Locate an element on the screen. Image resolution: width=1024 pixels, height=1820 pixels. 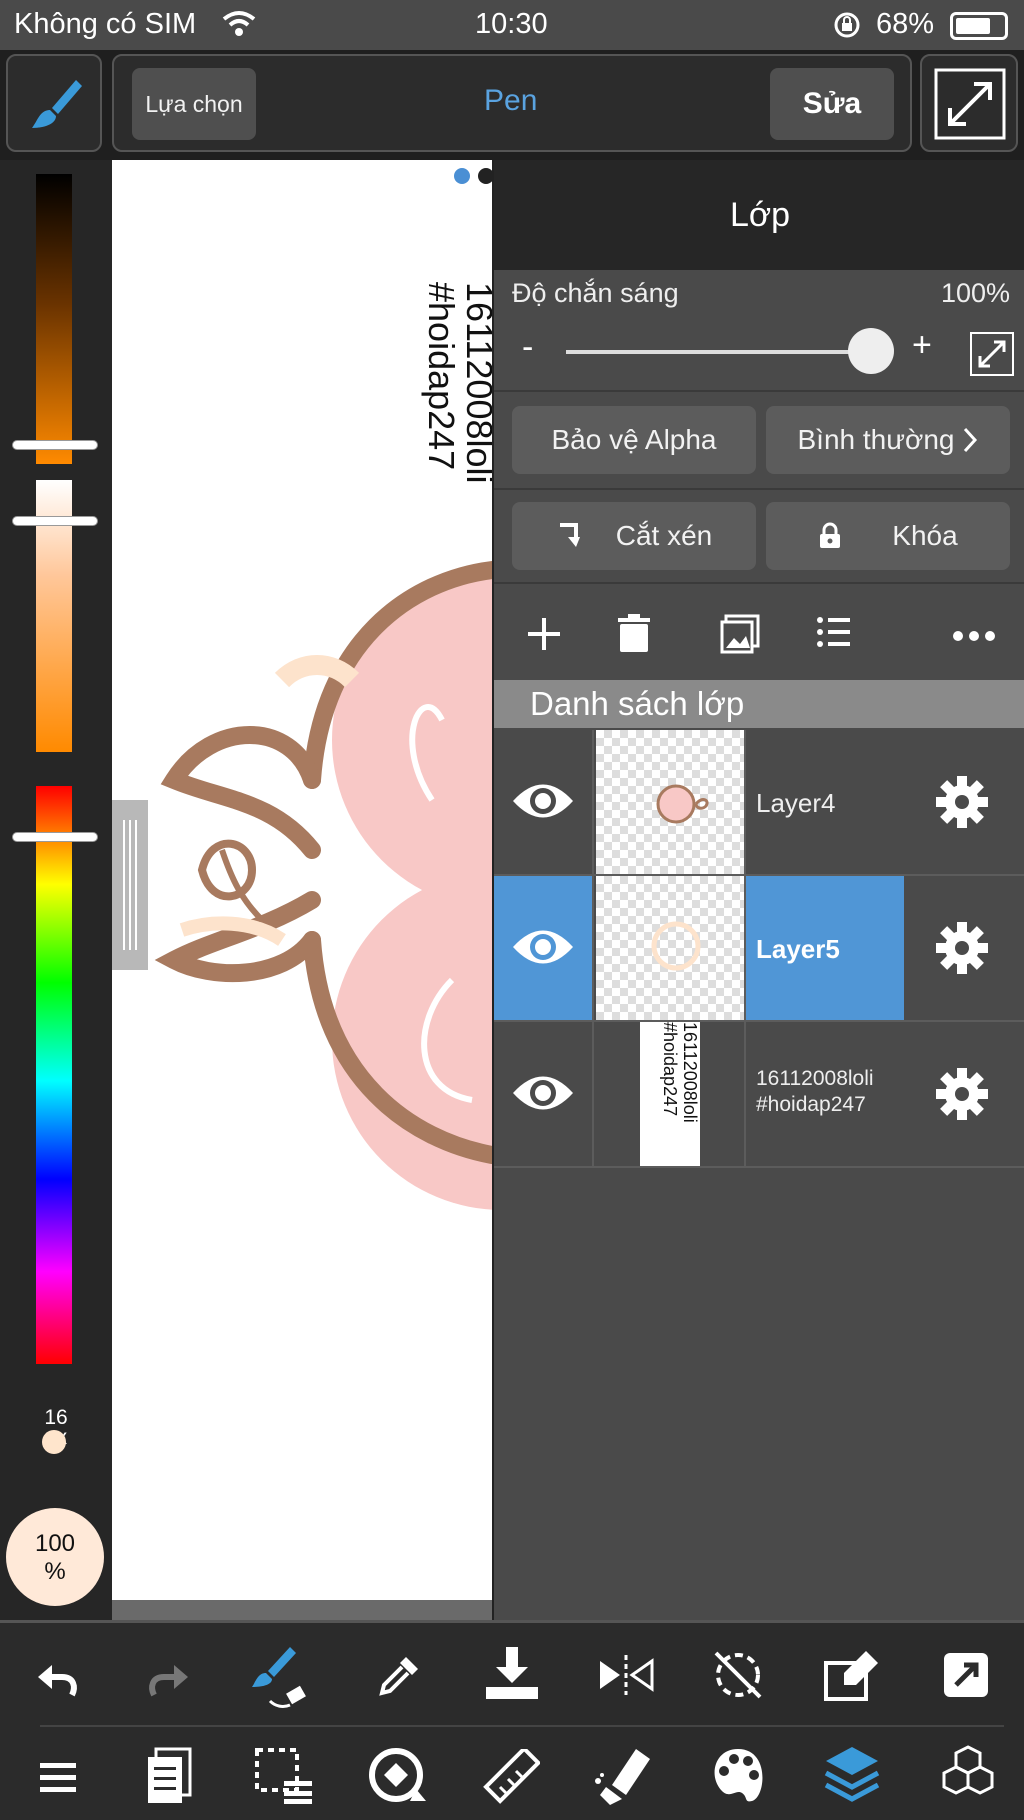
chevron-right-icon is located at coordinates (971, 440).